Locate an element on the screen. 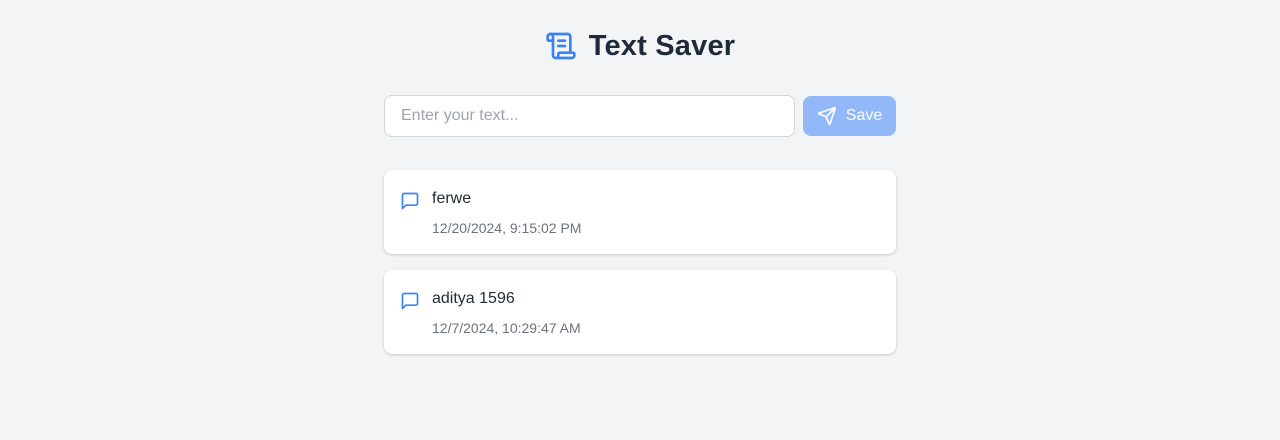 Image resolution: width=1280 pixels, height=440 pixels. list-item-body: aditya 1596 12/7/2024, 10:29:47 AM is located at coordinates (506, 321).